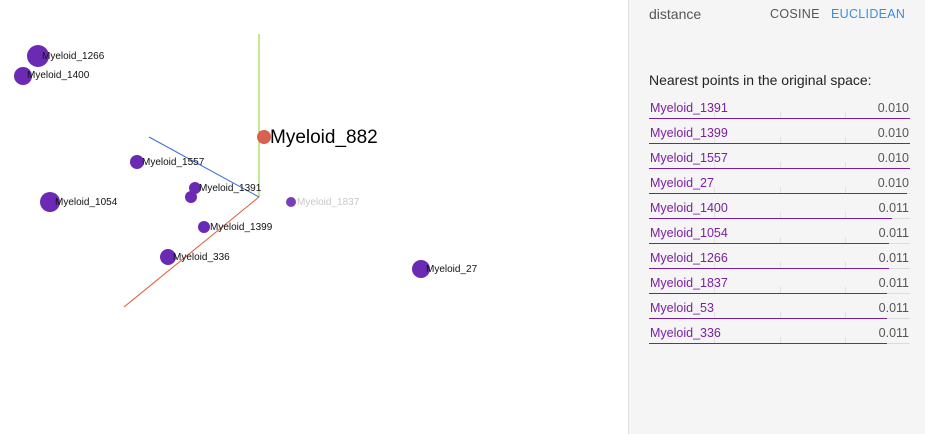 The height and width of the screenshot is (434, 925). I want to click on point-label: Myeloid_336, so click(201, 257).